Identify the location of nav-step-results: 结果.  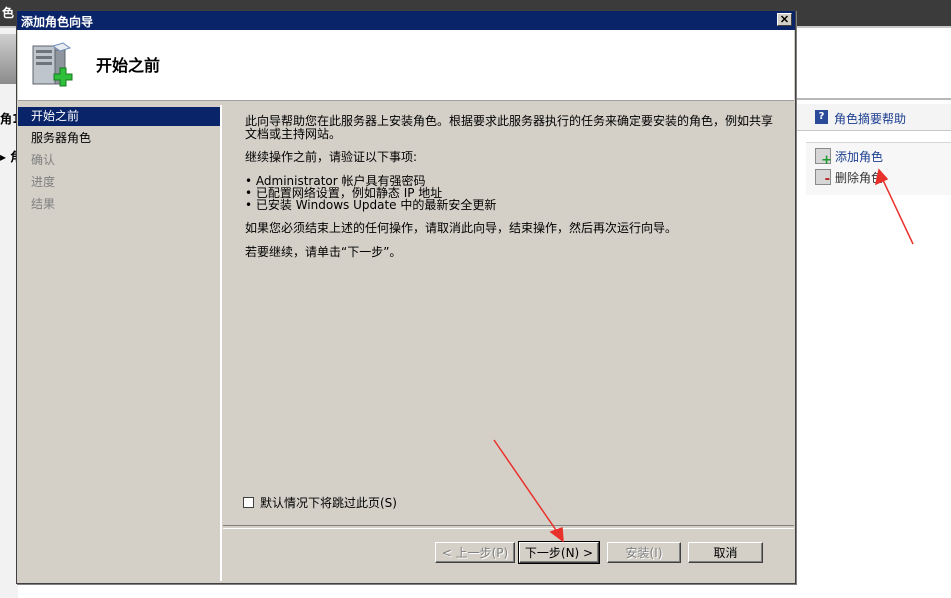
(43, 204).